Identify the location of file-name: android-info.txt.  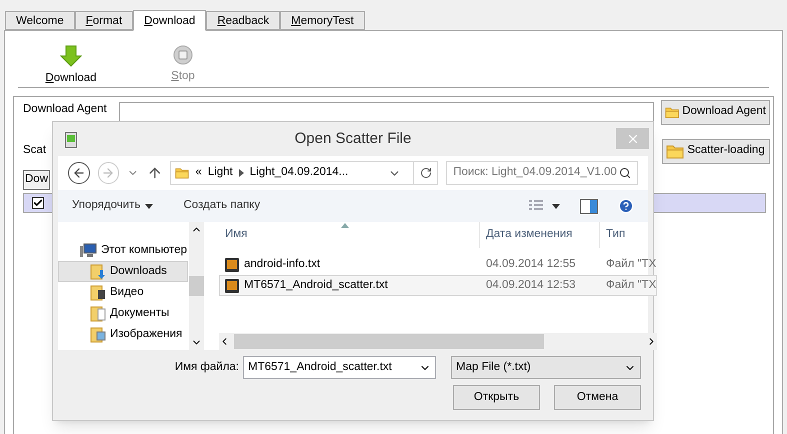
(282, 264).